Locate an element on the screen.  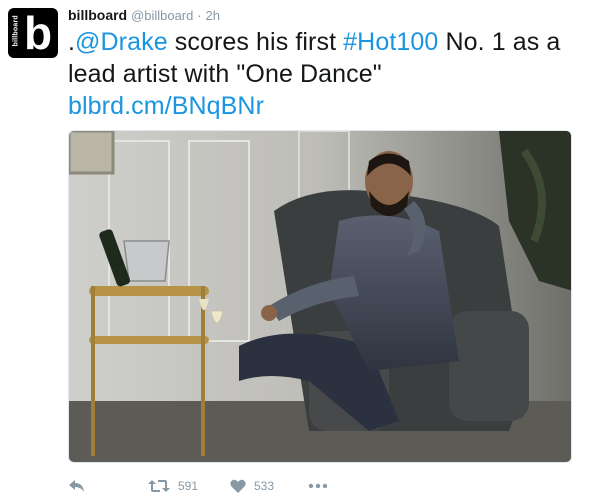
more-options-button is located at coordinates (318, 486).